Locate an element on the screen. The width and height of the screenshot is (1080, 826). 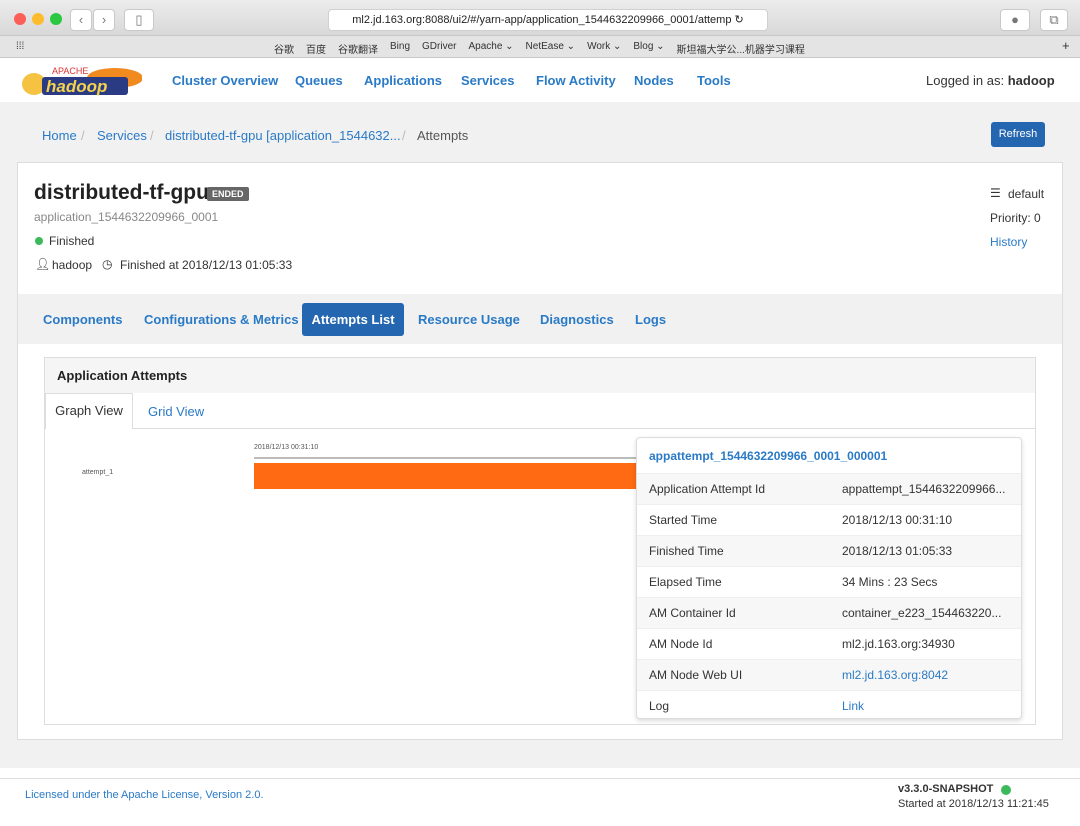
clock-icon: ◷ is located at coordinates (107, 264).